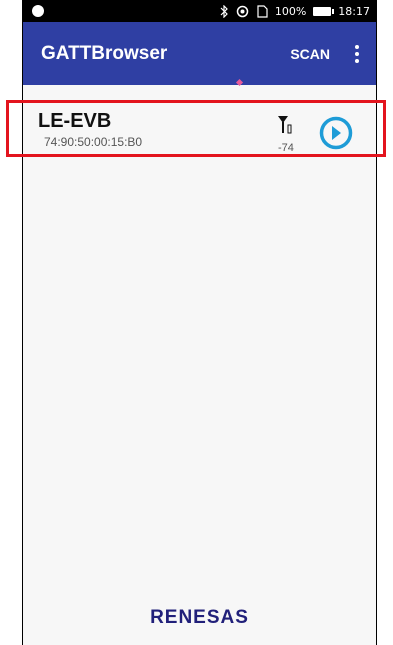  Describe the element at coordinates (199, 11) in the screenshot. I see `status-bar: 100% 18:17` at that location.